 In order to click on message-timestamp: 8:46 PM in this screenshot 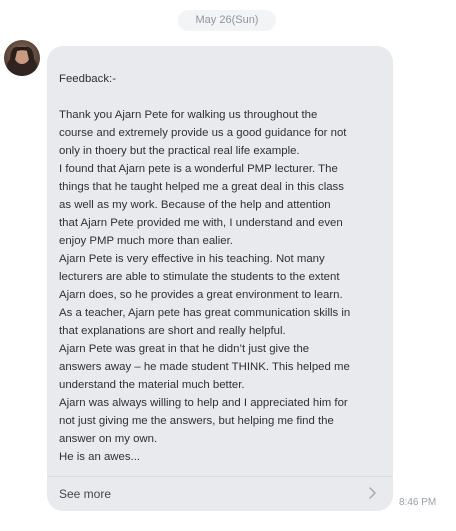, I will do `click(418, 502)`.